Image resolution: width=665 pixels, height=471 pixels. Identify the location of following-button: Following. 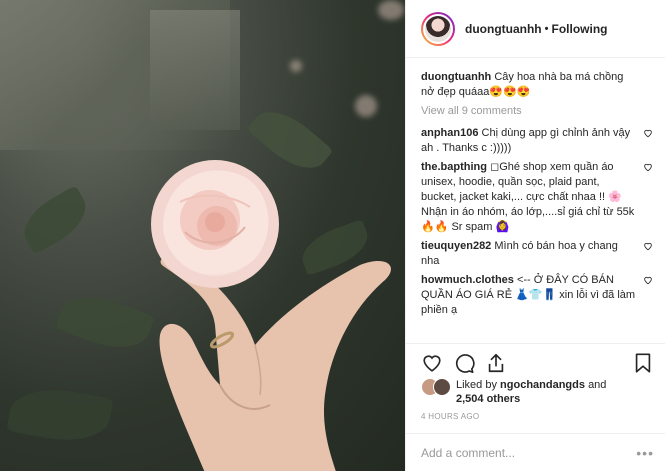
(580, 29).